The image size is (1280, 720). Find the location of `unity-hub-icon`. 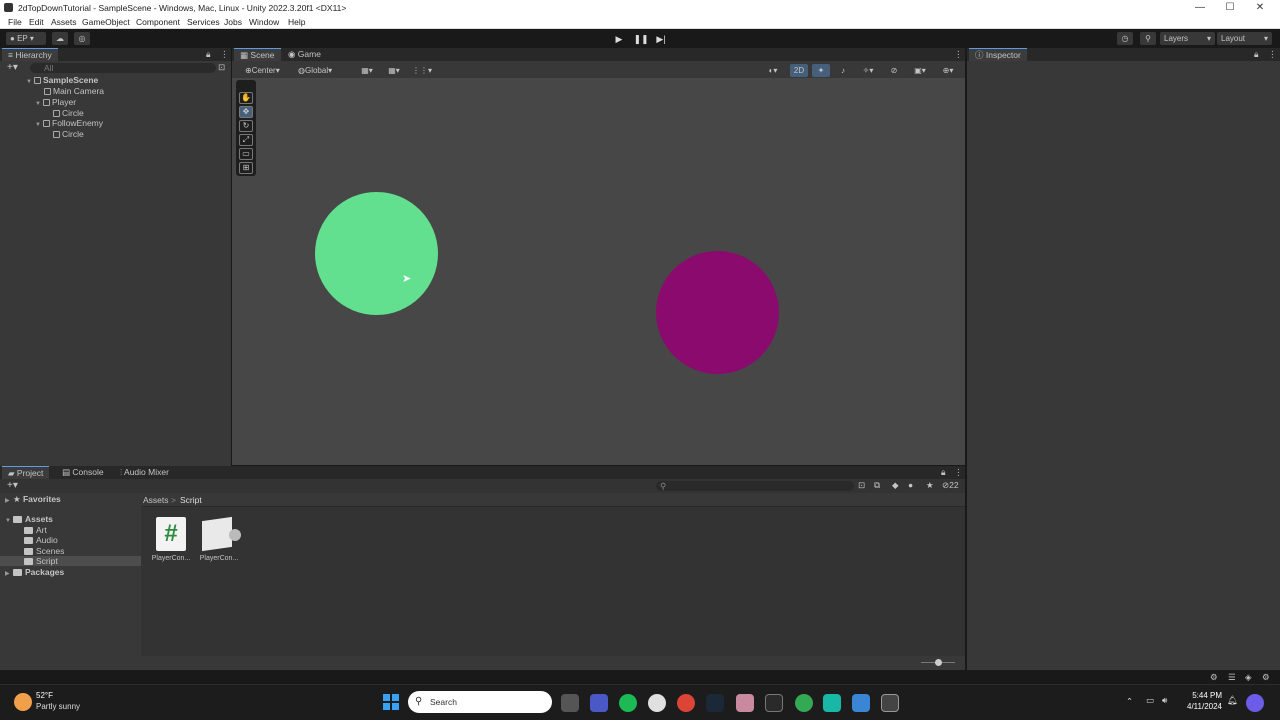

unity-hub-icon is located at coordinates (774, 703).